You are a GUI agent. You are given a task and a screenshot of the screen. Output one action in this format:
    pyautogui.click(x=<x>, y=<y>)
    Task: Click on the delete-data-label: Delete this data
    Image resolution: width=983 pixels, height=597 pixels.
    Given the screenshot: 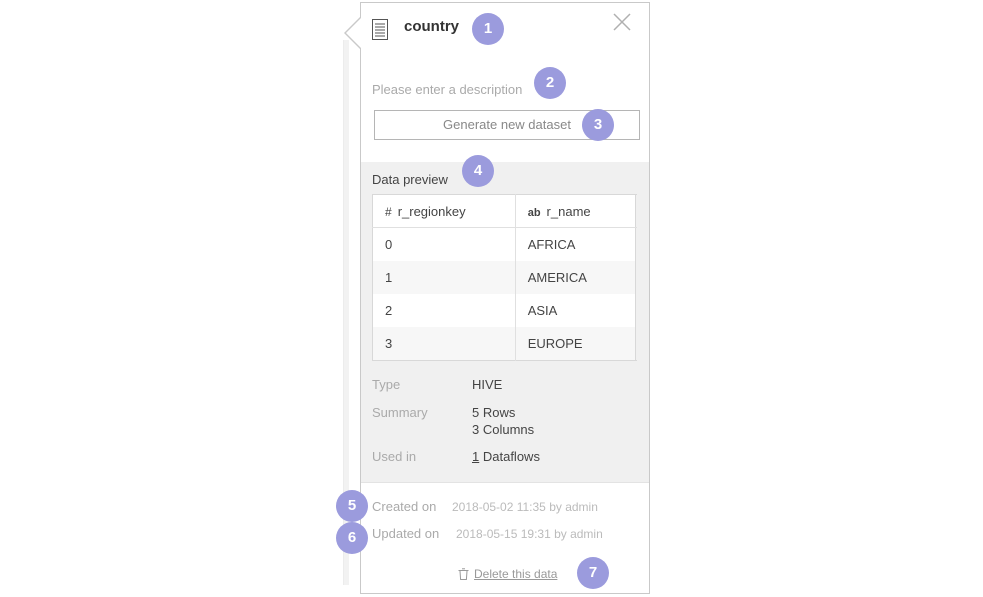 What is the action you would take?
    pyautogui.click(x=516, y=574)
    